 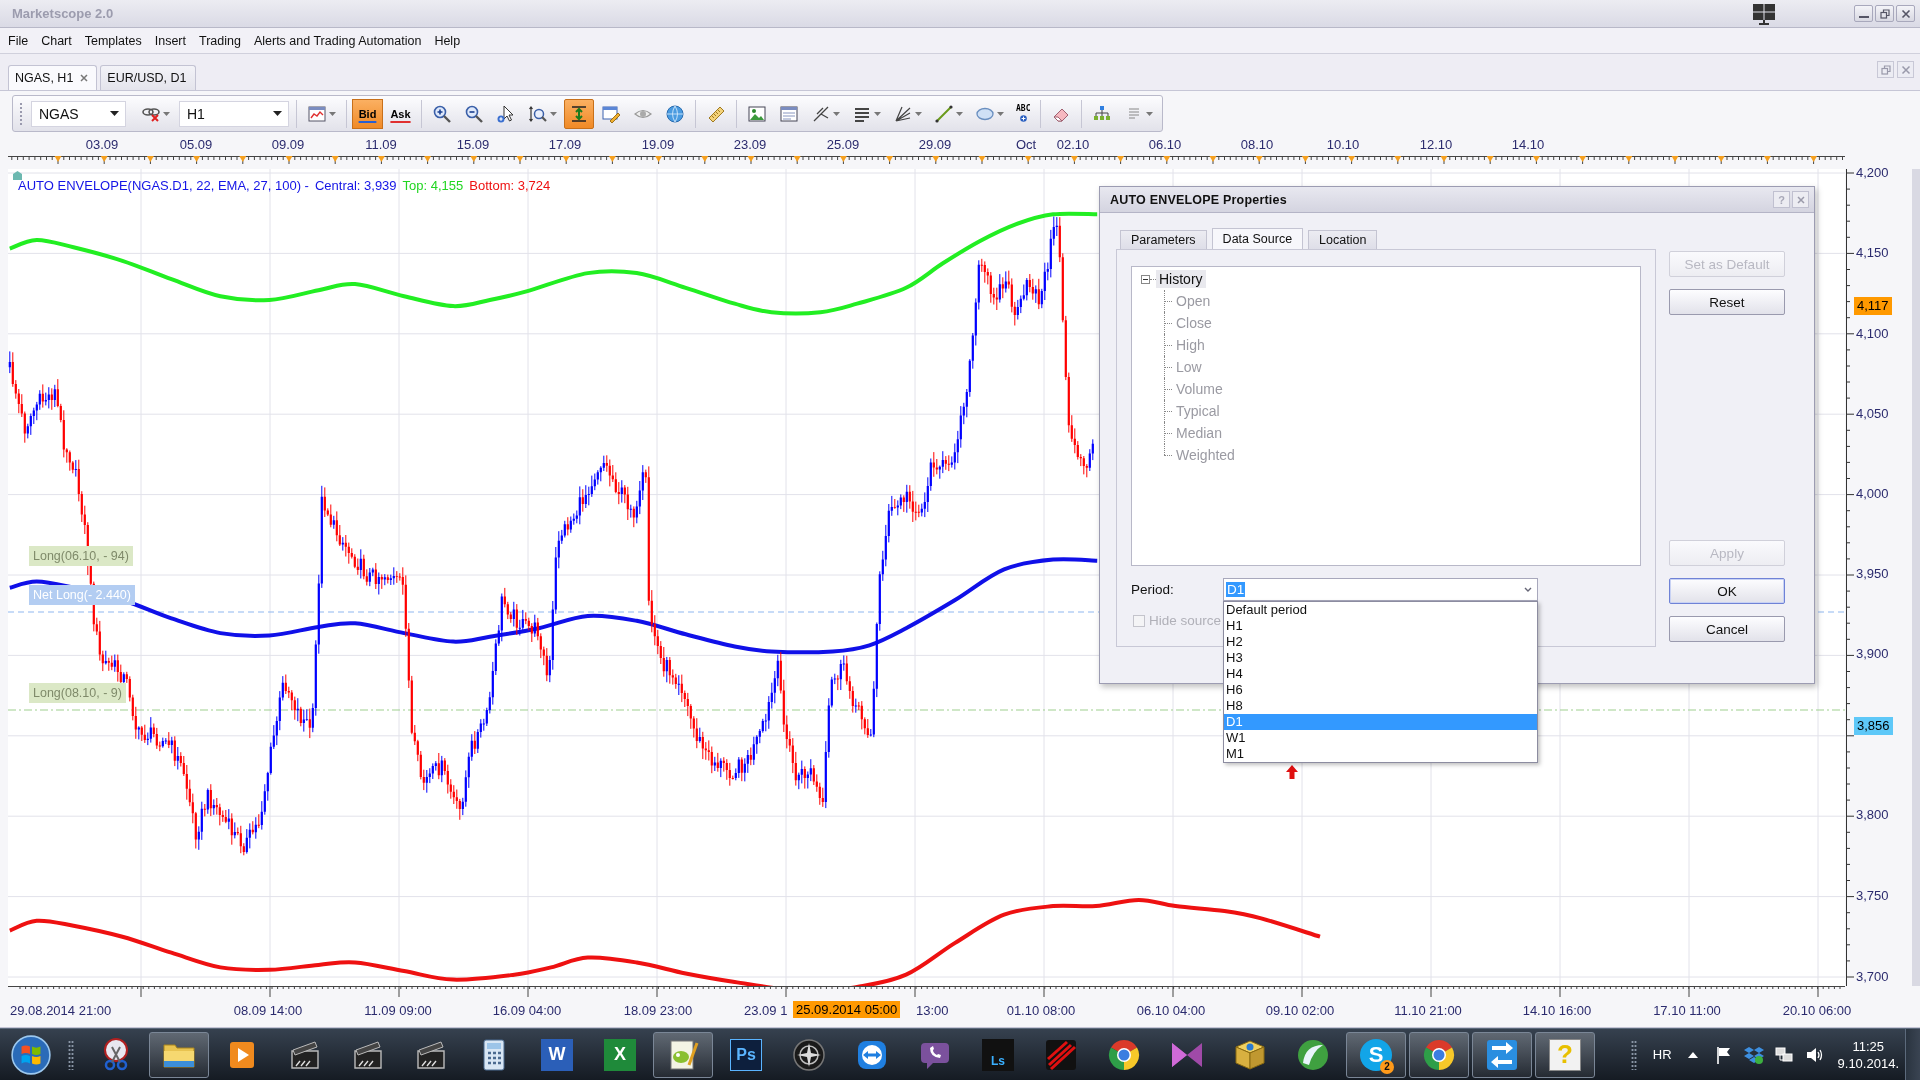 What do you see at coordinates (148, 77) in the screenshot?
I see `document-tab: EUR/USD, D1` at bounding box center [148, 77].